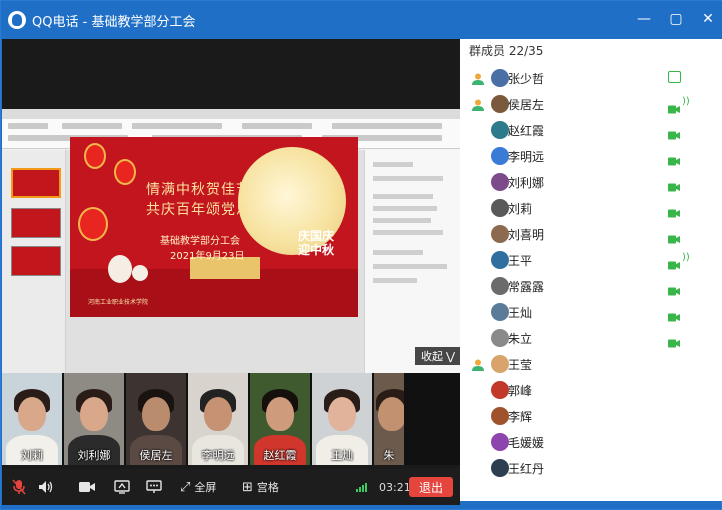 This screenshot has width=722, height=510. What do you see at coordinates (526, 183) in the screenshot?
I see `member-name: 刘利娜` at bounding box center [526, 183].